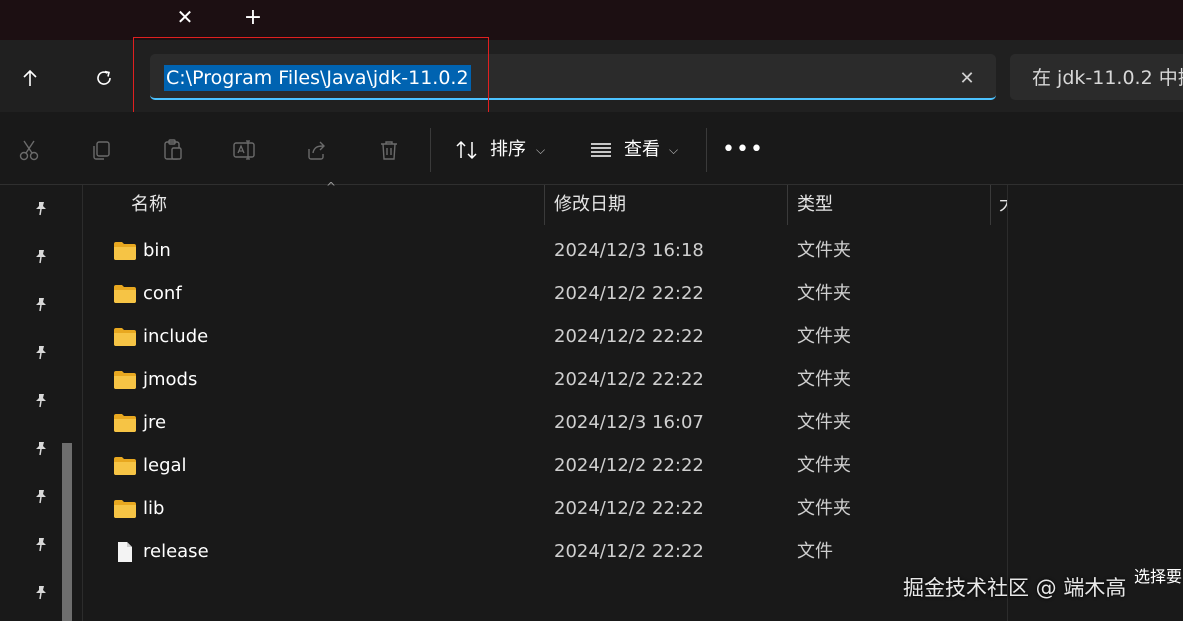 Image resolution: width=1183 pixels, height=621 pixels. I want to click on file-modified-date: 2024/12/3 16:07, so click(629, 422).